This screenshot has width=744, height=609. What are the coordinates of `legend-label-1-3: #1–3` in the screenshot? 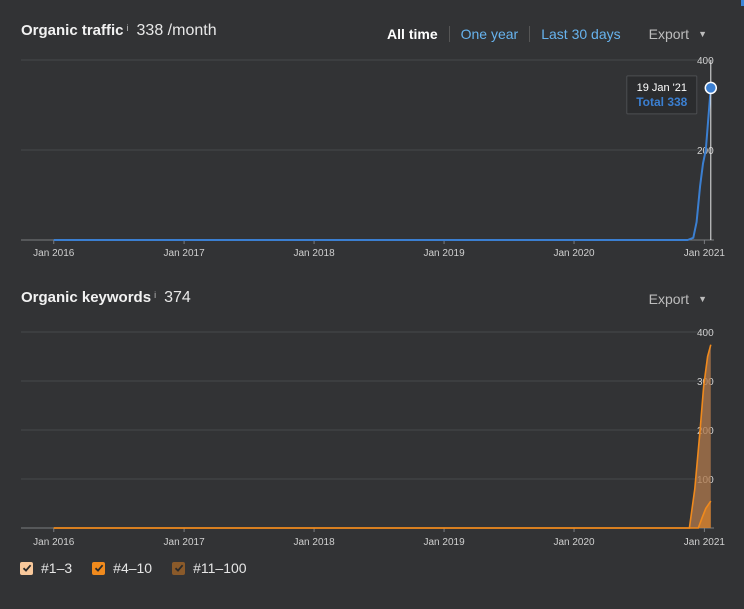 It's located at (57, 568).